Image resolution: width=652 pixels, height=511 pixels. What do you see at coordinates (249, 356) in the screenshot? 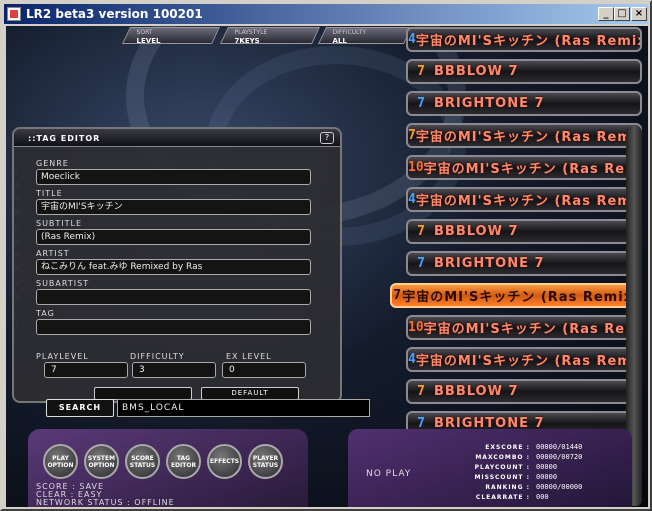
I see `exlevel-label: EX LEVEL` at bounding box center [249, 356].